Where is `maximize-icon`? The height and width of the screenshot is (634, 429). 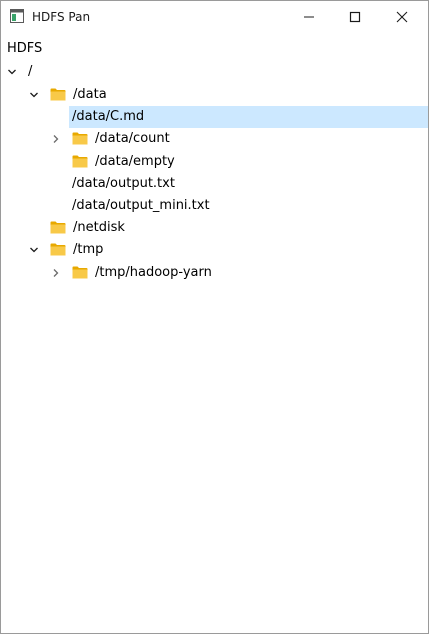 maximize-icon is located at coordinates (355, 17).